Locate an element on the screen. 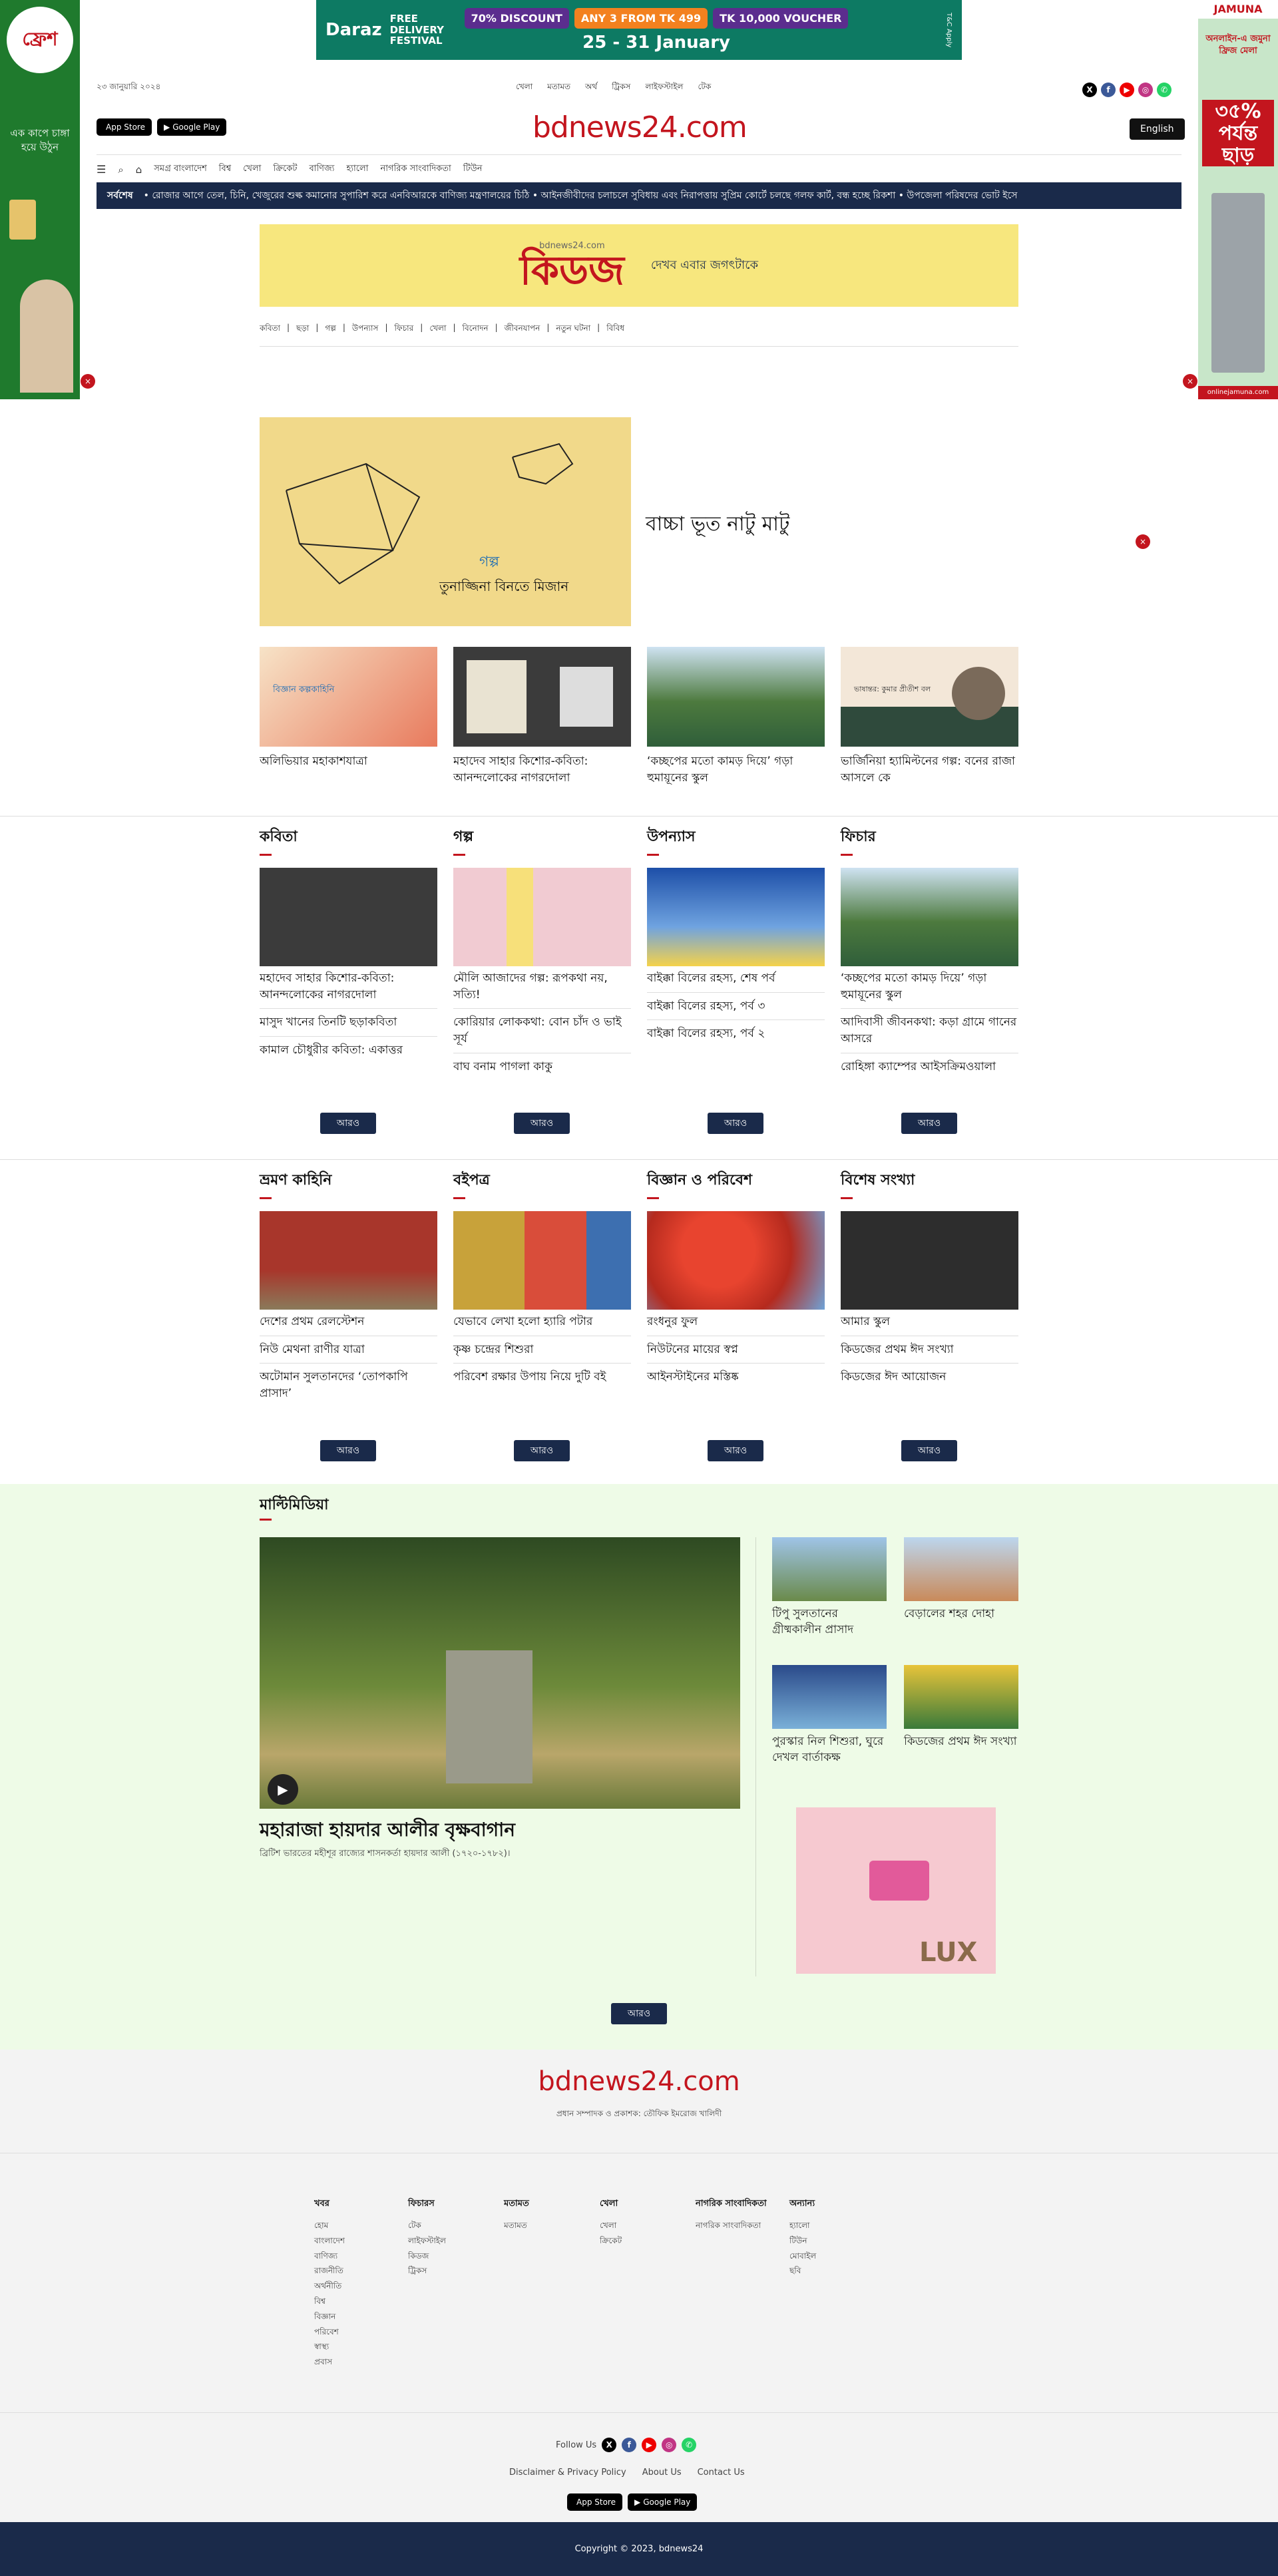 The height and width of the screenshot is (2576, 1278). right-ad-close-icon: × is located at coordinates (1190, 382).